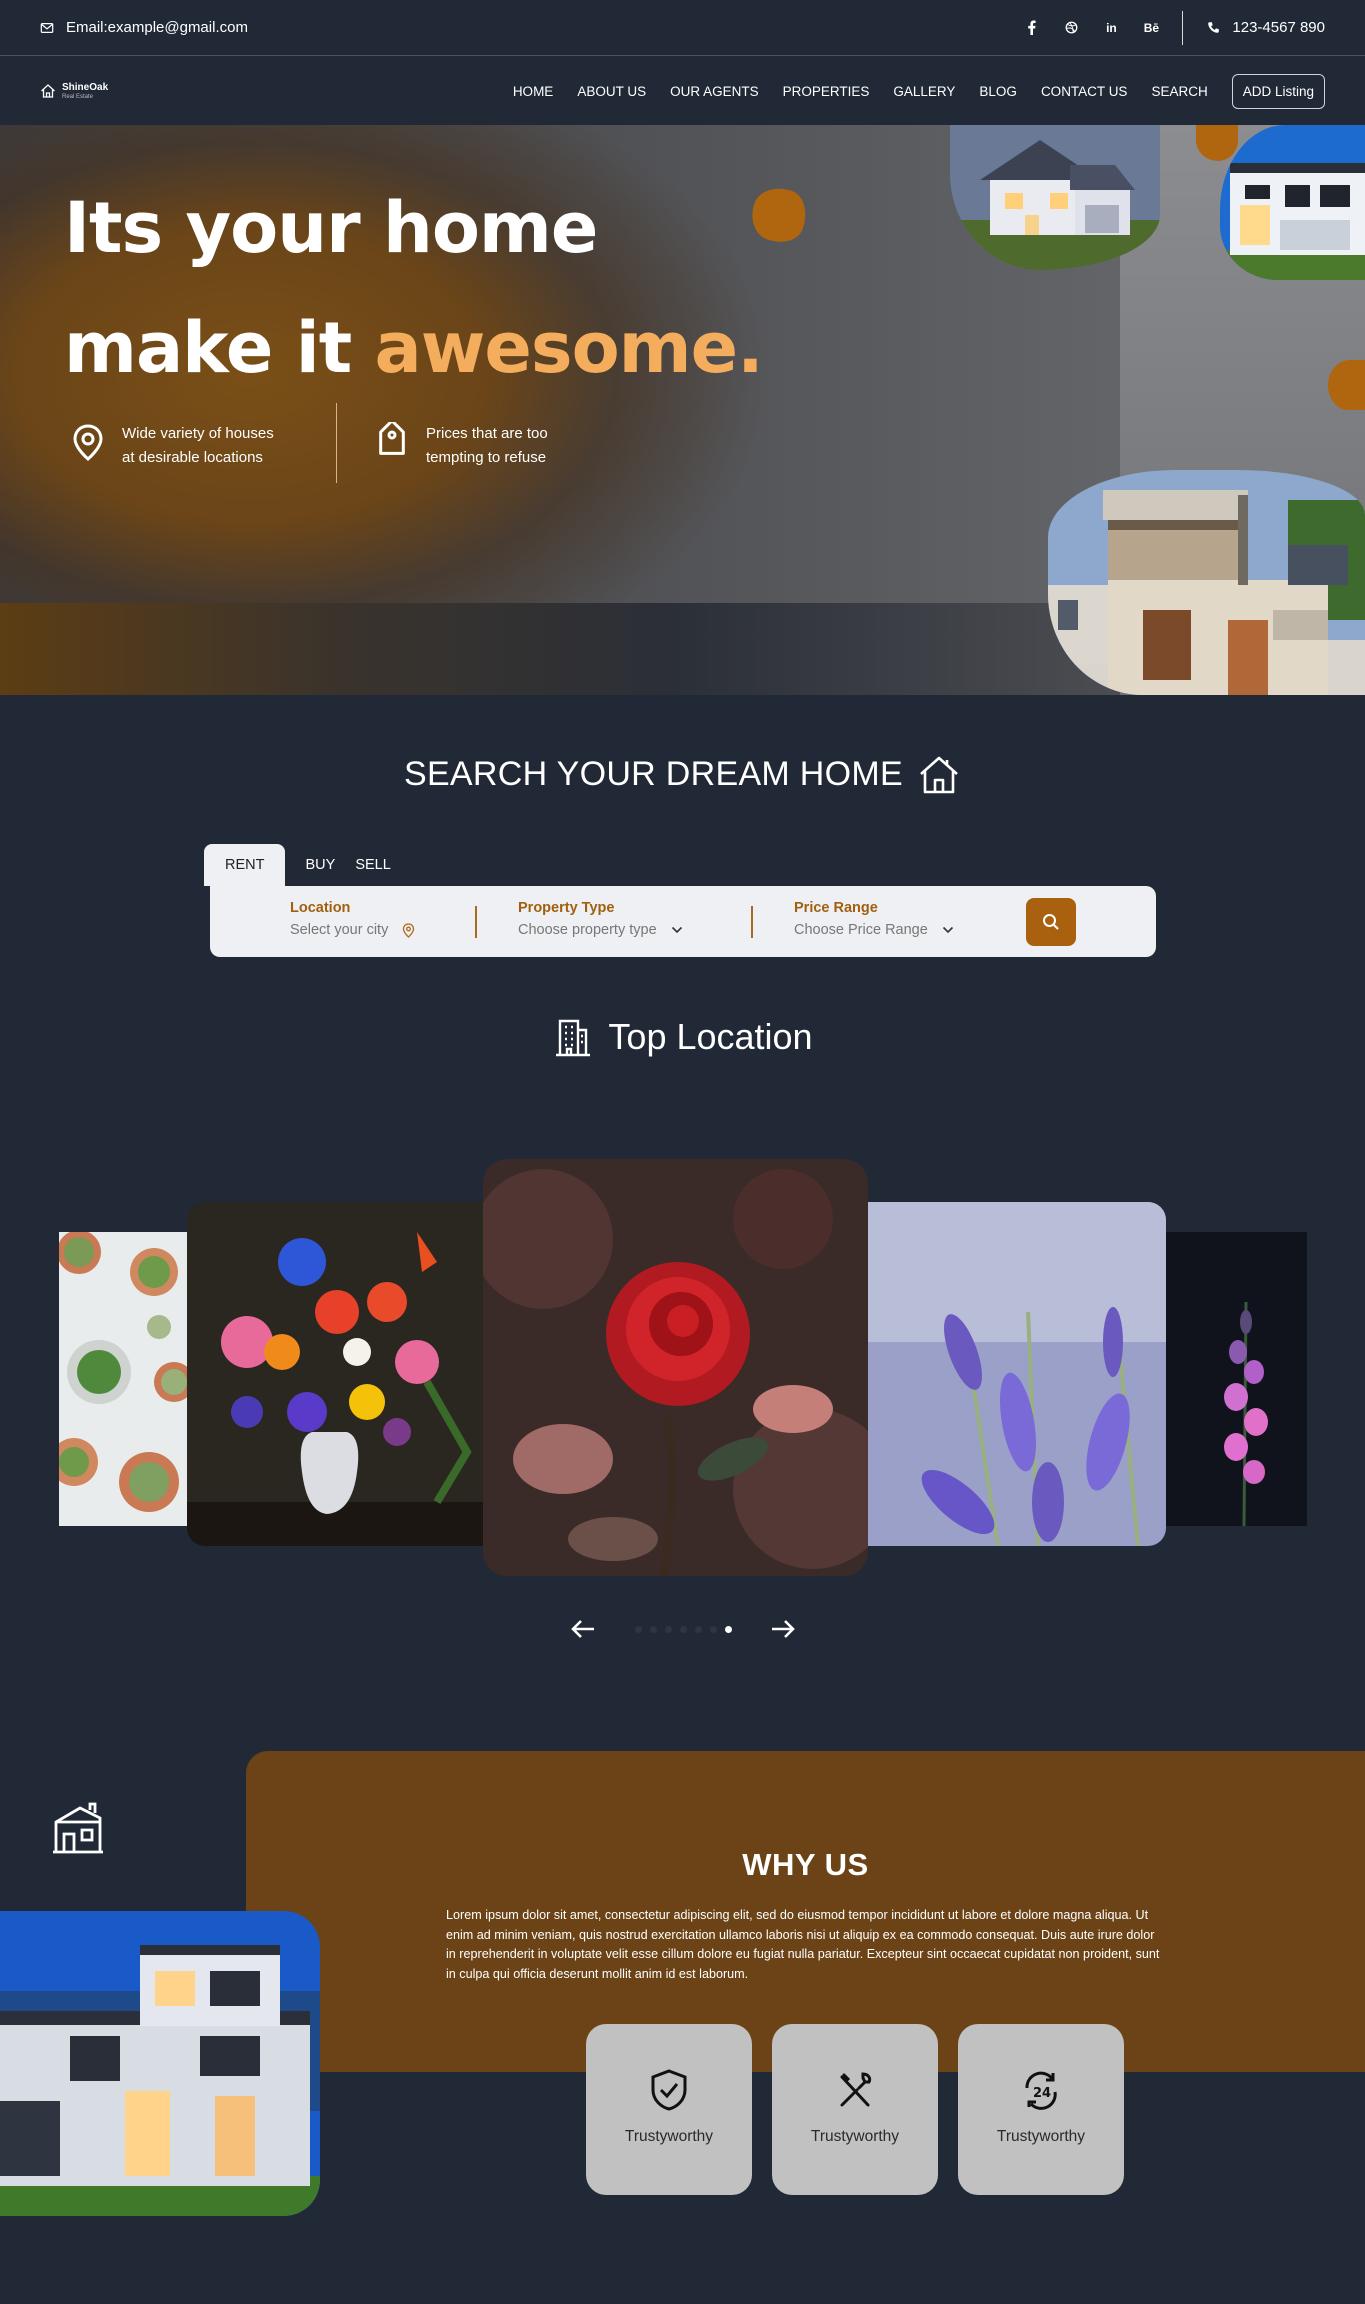 Image resolution: width=1365 pixels, height=2304 pixels. I want to click on feature-variety-line2: at desirable locations, so click(192, 457).